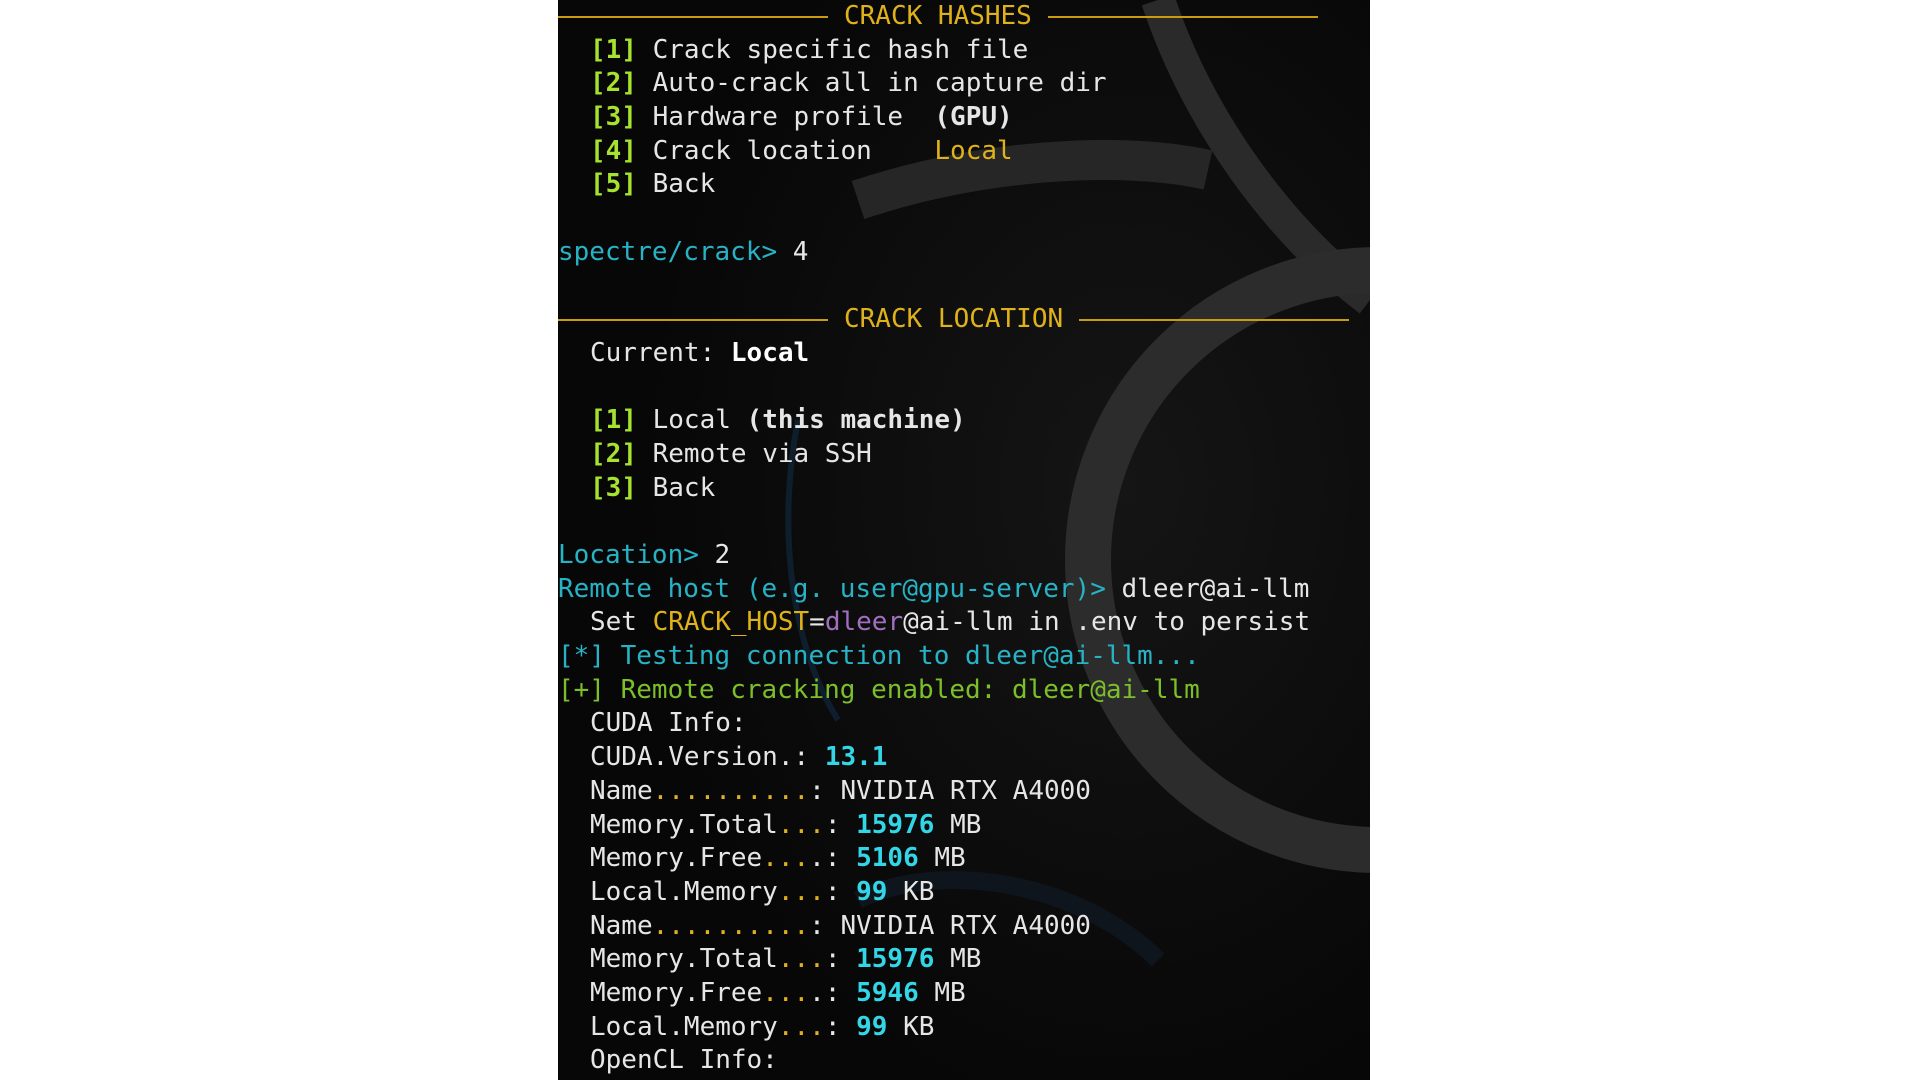  I want to click on memory-total-value: 15976, so click(895, 959).